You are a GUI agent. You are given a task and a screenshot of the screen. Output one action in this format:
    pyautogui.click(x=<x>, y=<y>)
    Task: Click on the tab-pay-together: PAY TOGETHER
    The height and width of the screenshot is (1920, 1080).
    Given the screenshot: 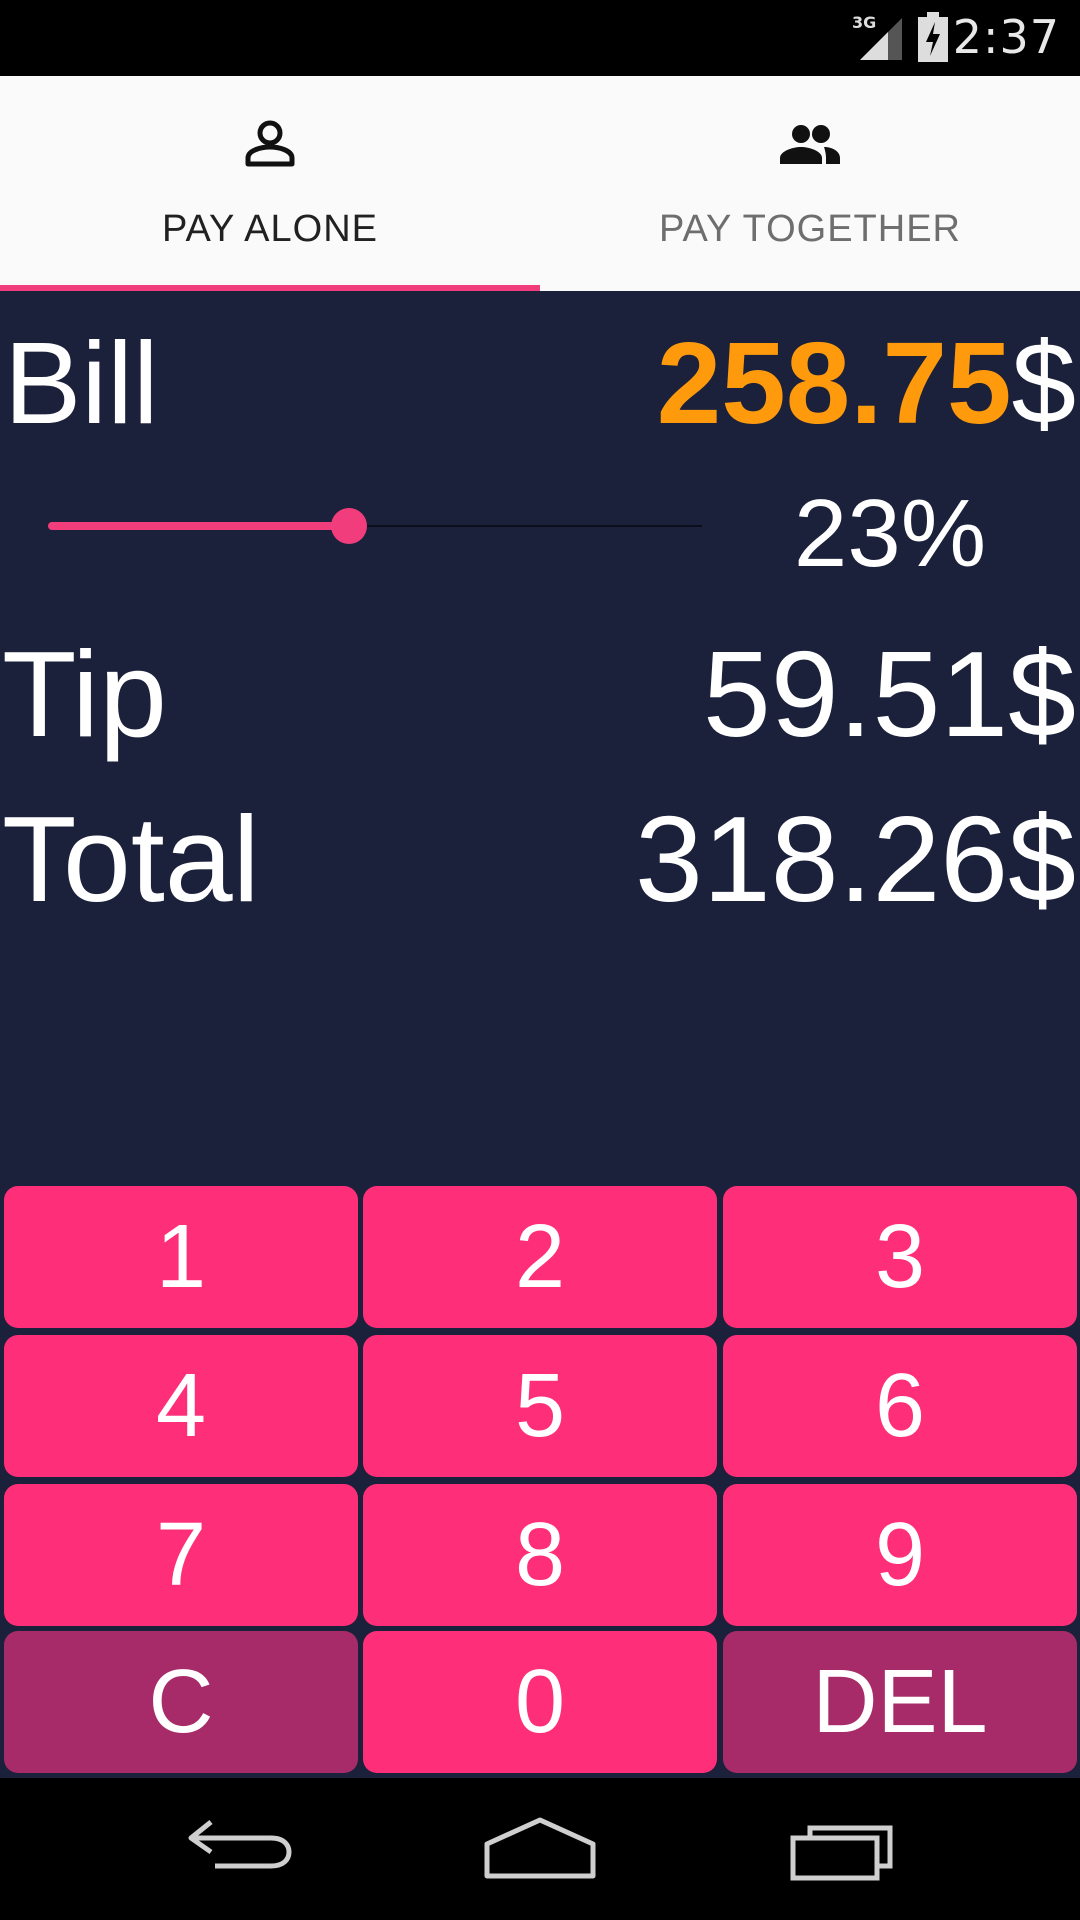 What is the action you would take?
    pyautogui.click(x=810, y=183)
    